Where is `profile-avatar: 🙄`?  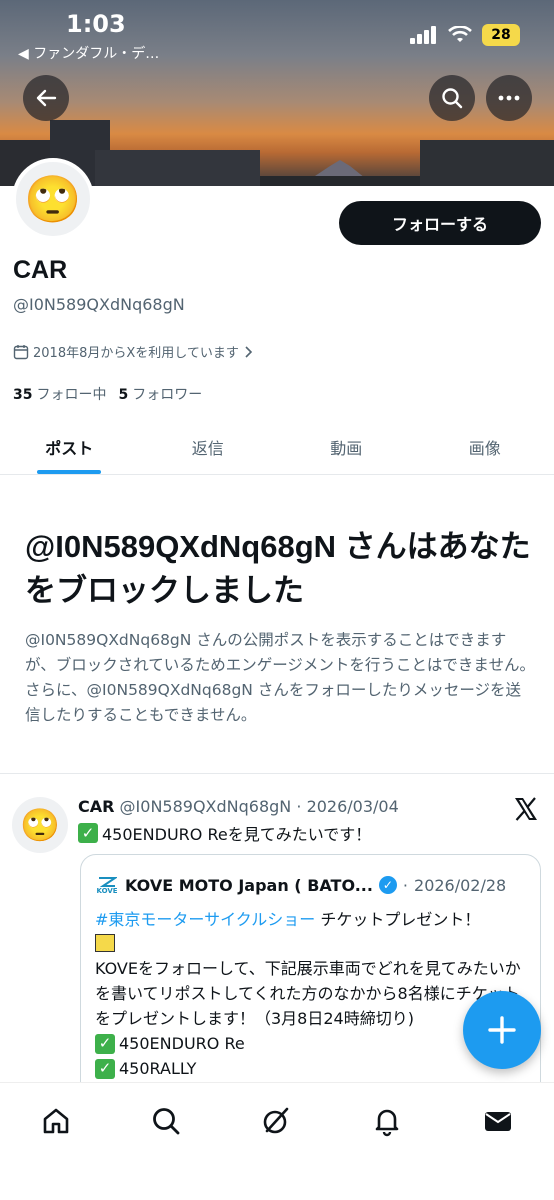
profile-avatar: 🙄 is located at coordinates (53, 199).